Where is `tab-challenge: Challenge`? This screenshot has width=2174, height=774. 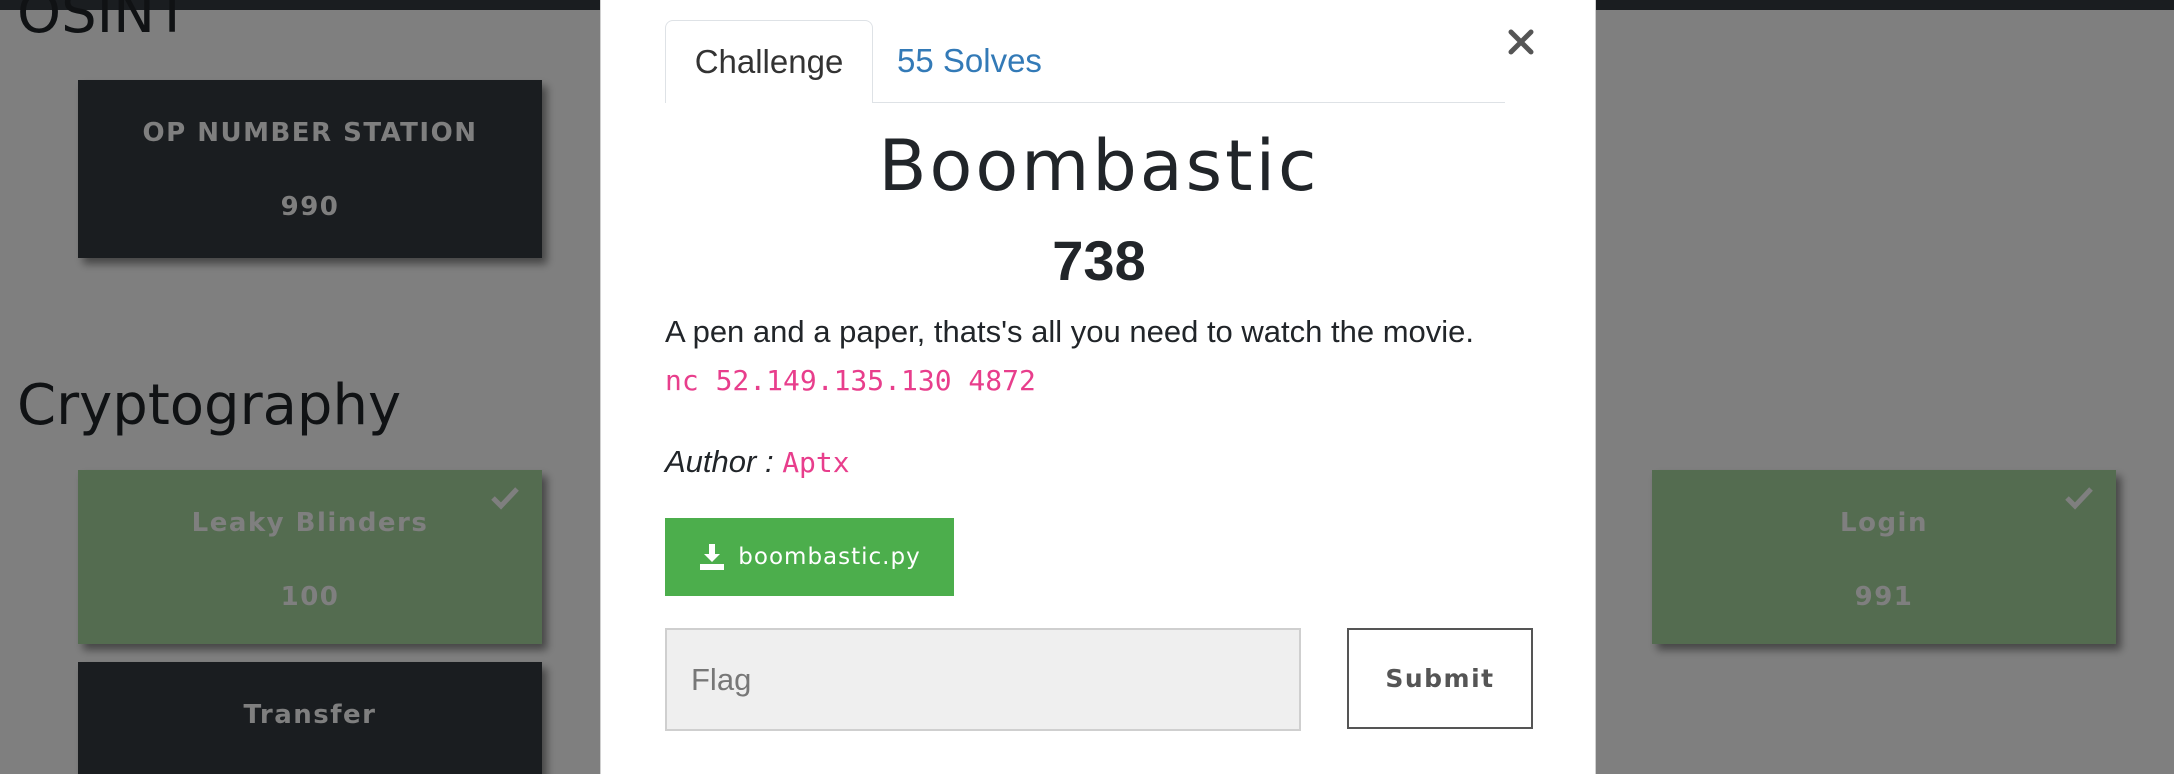
tab-challenge: Challenge is located at coordinates (769, 61).